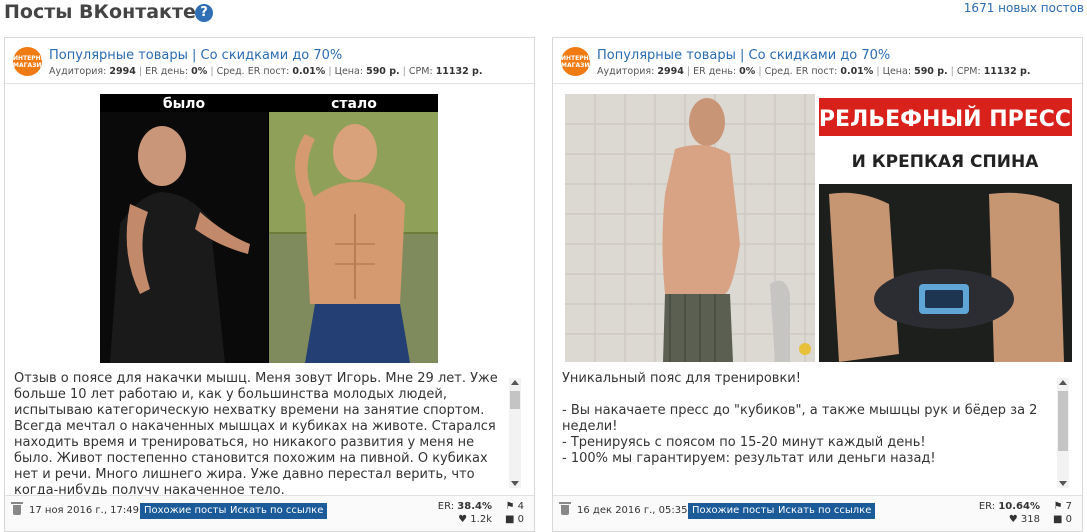 The height and width of the screenshot is (532, 1087). I want to click on likes-count: ♥ 1.2k, so click(475, 519).